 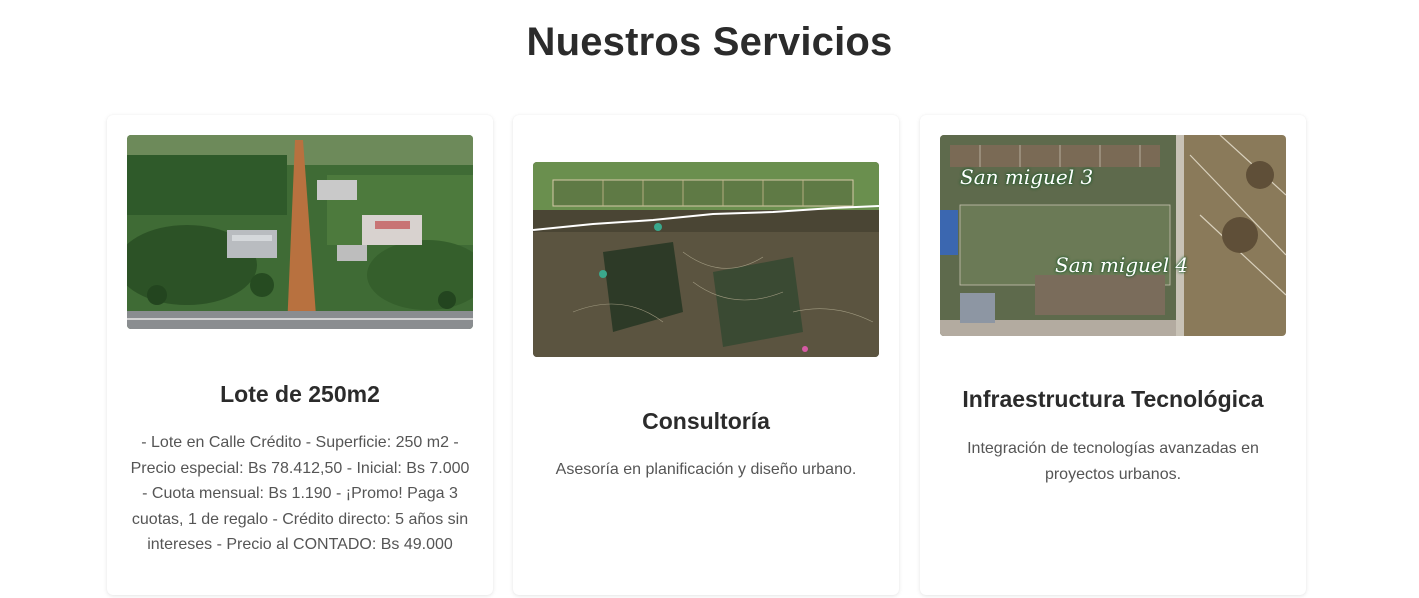 I want to click on section-title: Nuestros Servicios, so click(x=709, y=42).